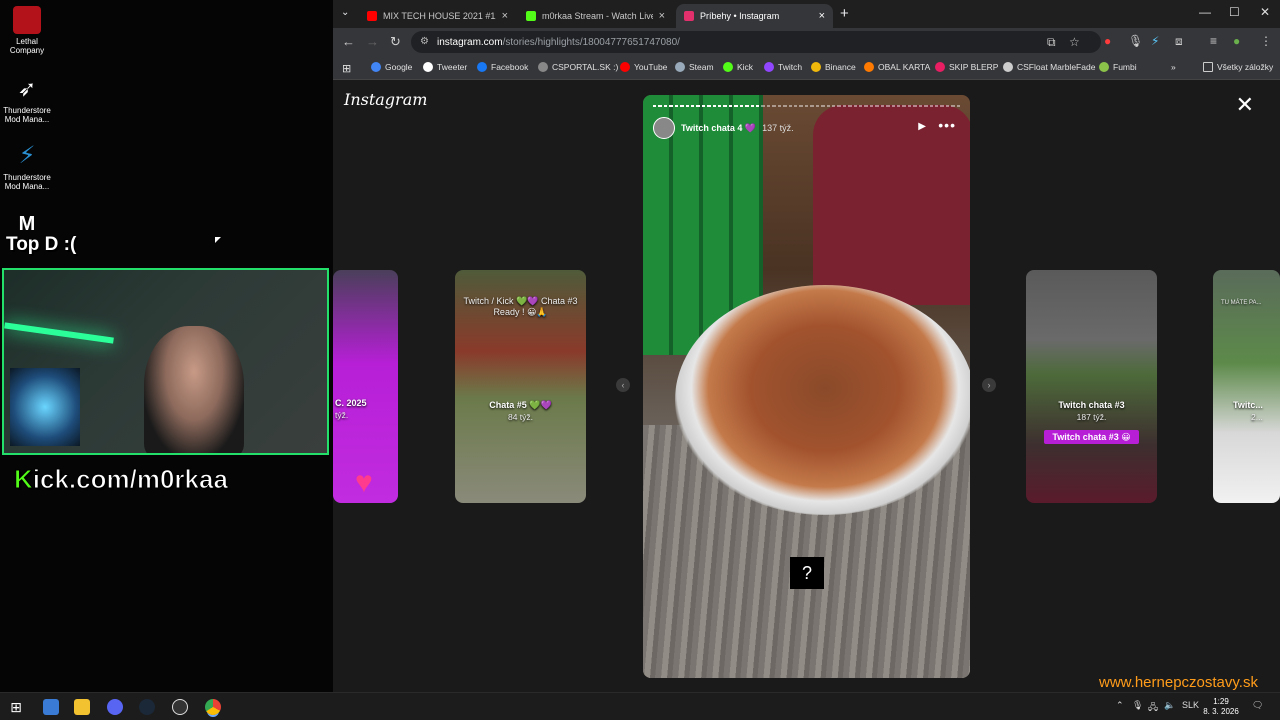 The height and width of the screenshot is (720, 1280). Describe the element at coordinates (1234, 12) in the screenshot. I see `maximize-icon: ☐` at that location.